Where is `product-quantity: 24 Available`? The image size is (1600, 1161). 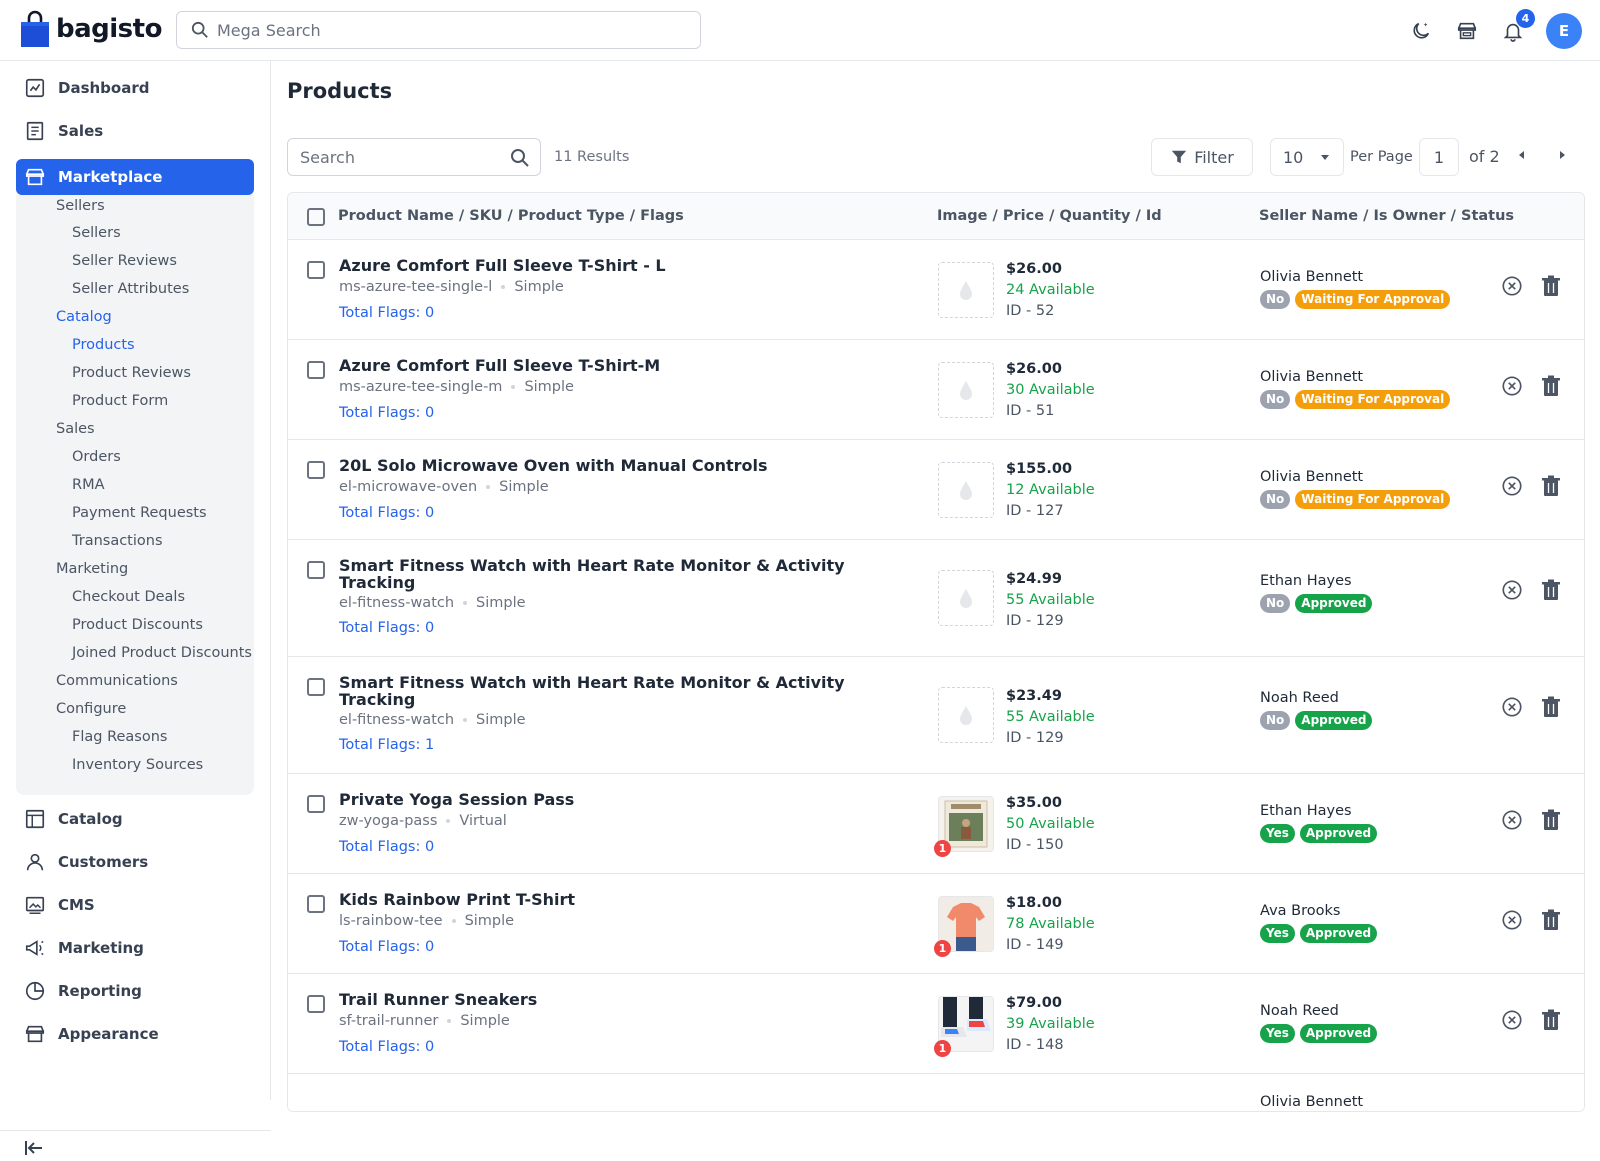 product-quantity: 24 Available is located at coordinates (1050, 290).